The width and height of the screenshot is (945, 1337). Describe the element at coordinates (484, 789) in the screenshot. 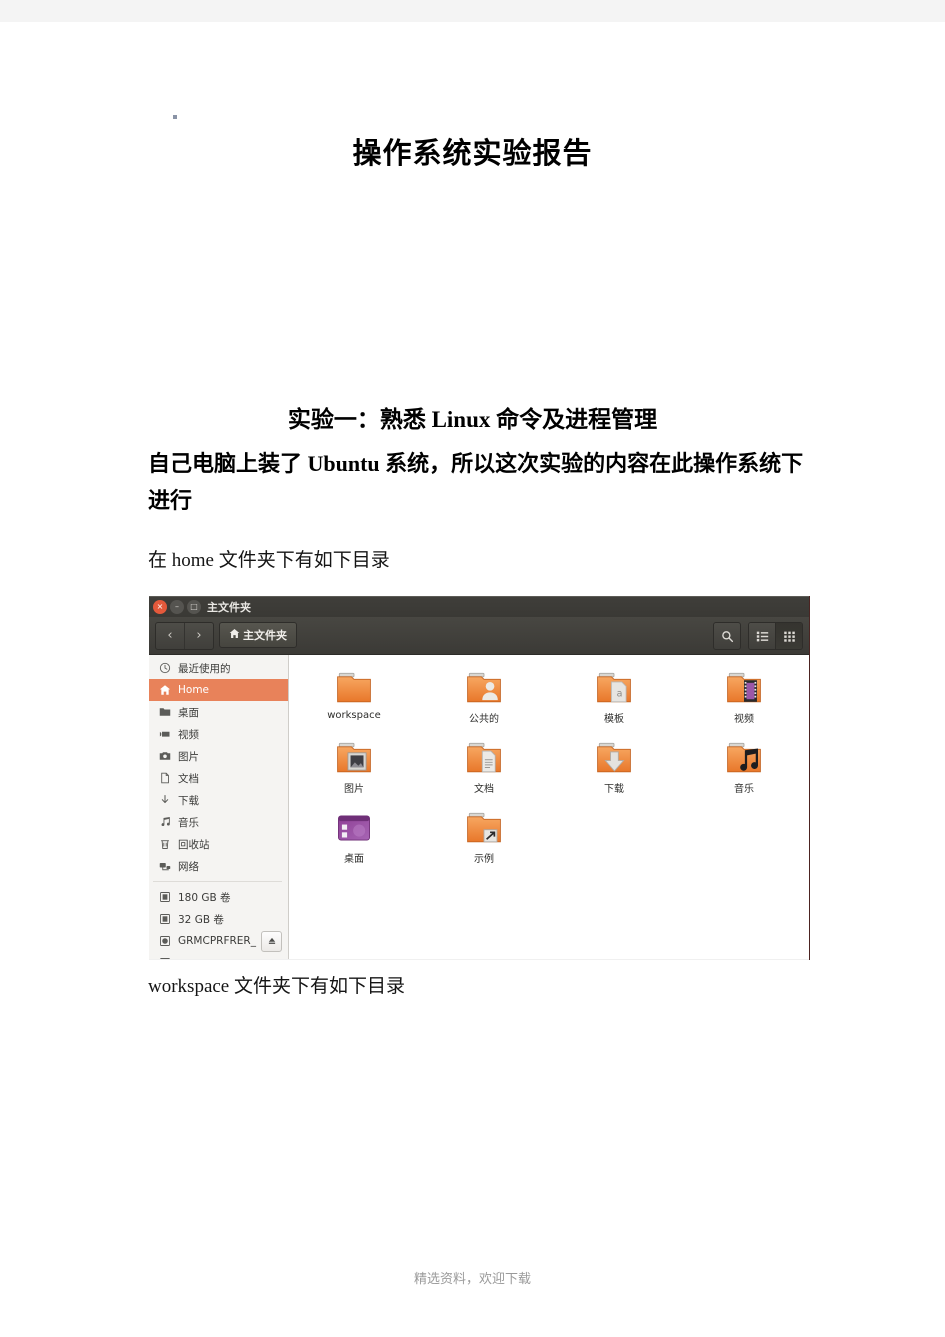

I see `file-label: 文档` at that location.